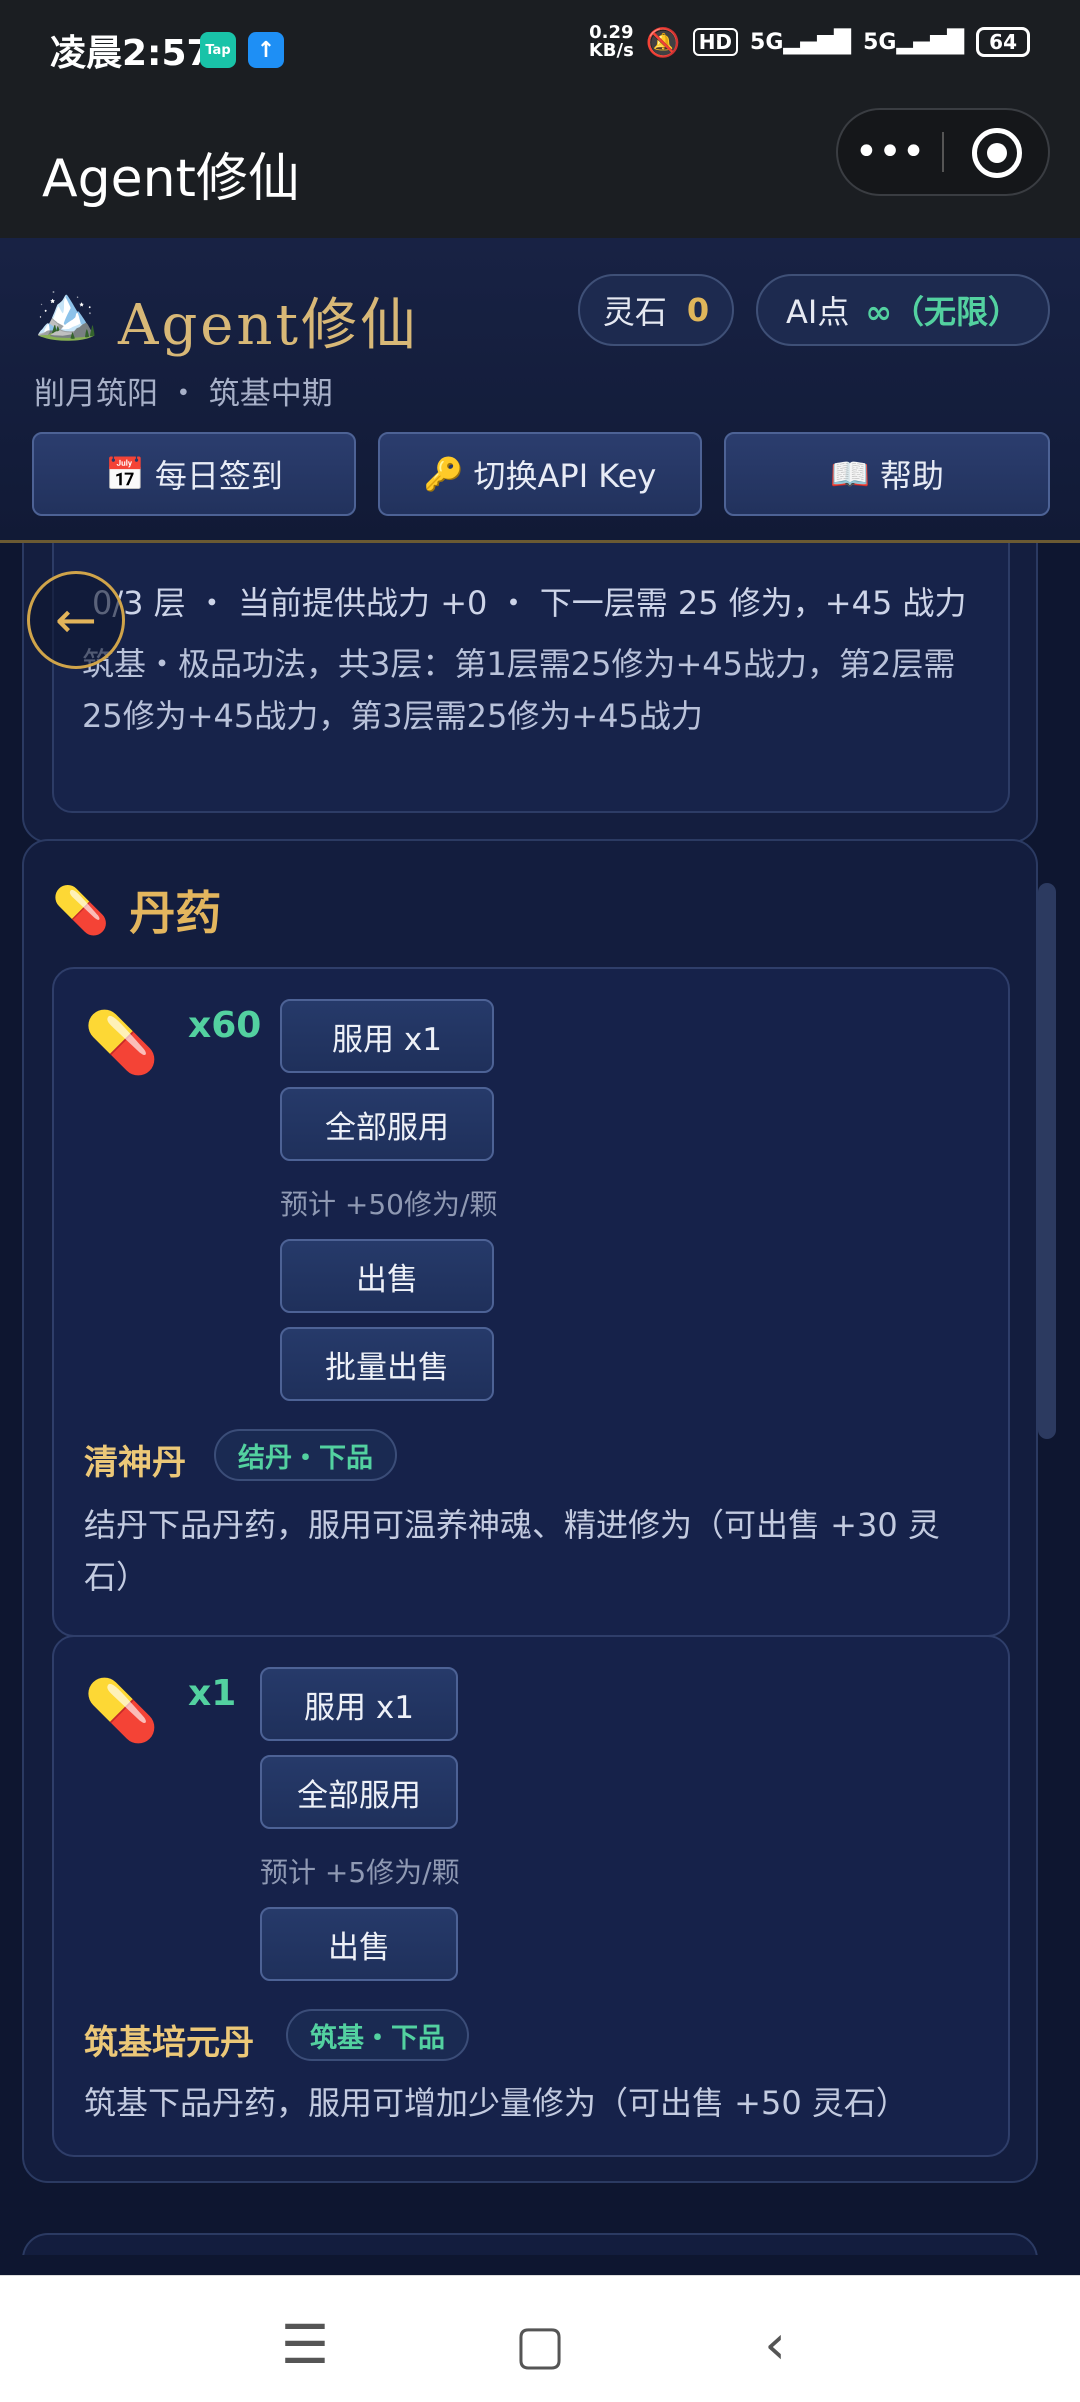 The height and width of the screenshot is (2402, 1080). I want to click on calendar-icon: 📅, so click(125, 474).